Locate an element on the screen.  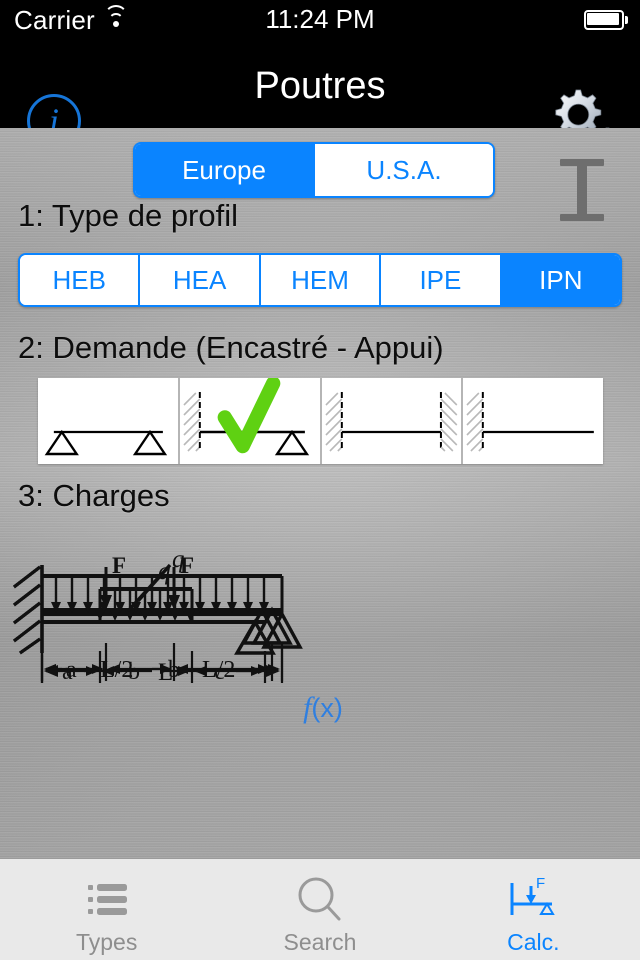
profile-type-segmented-control: HEB HEA HEM IPE IPN is located at coordinates (320, 280).